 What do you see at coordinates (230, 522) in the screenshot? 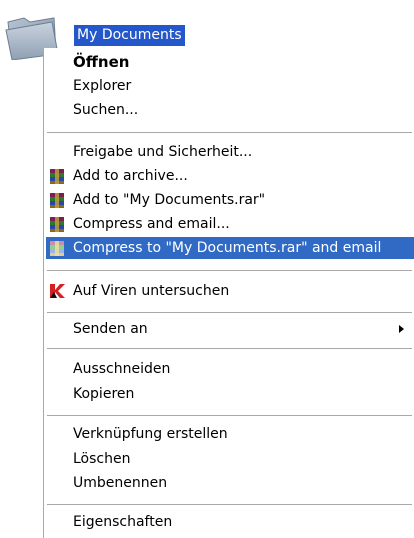
I see `menu-item-properties: Eigenschaften` at bounding box center [230, 522].